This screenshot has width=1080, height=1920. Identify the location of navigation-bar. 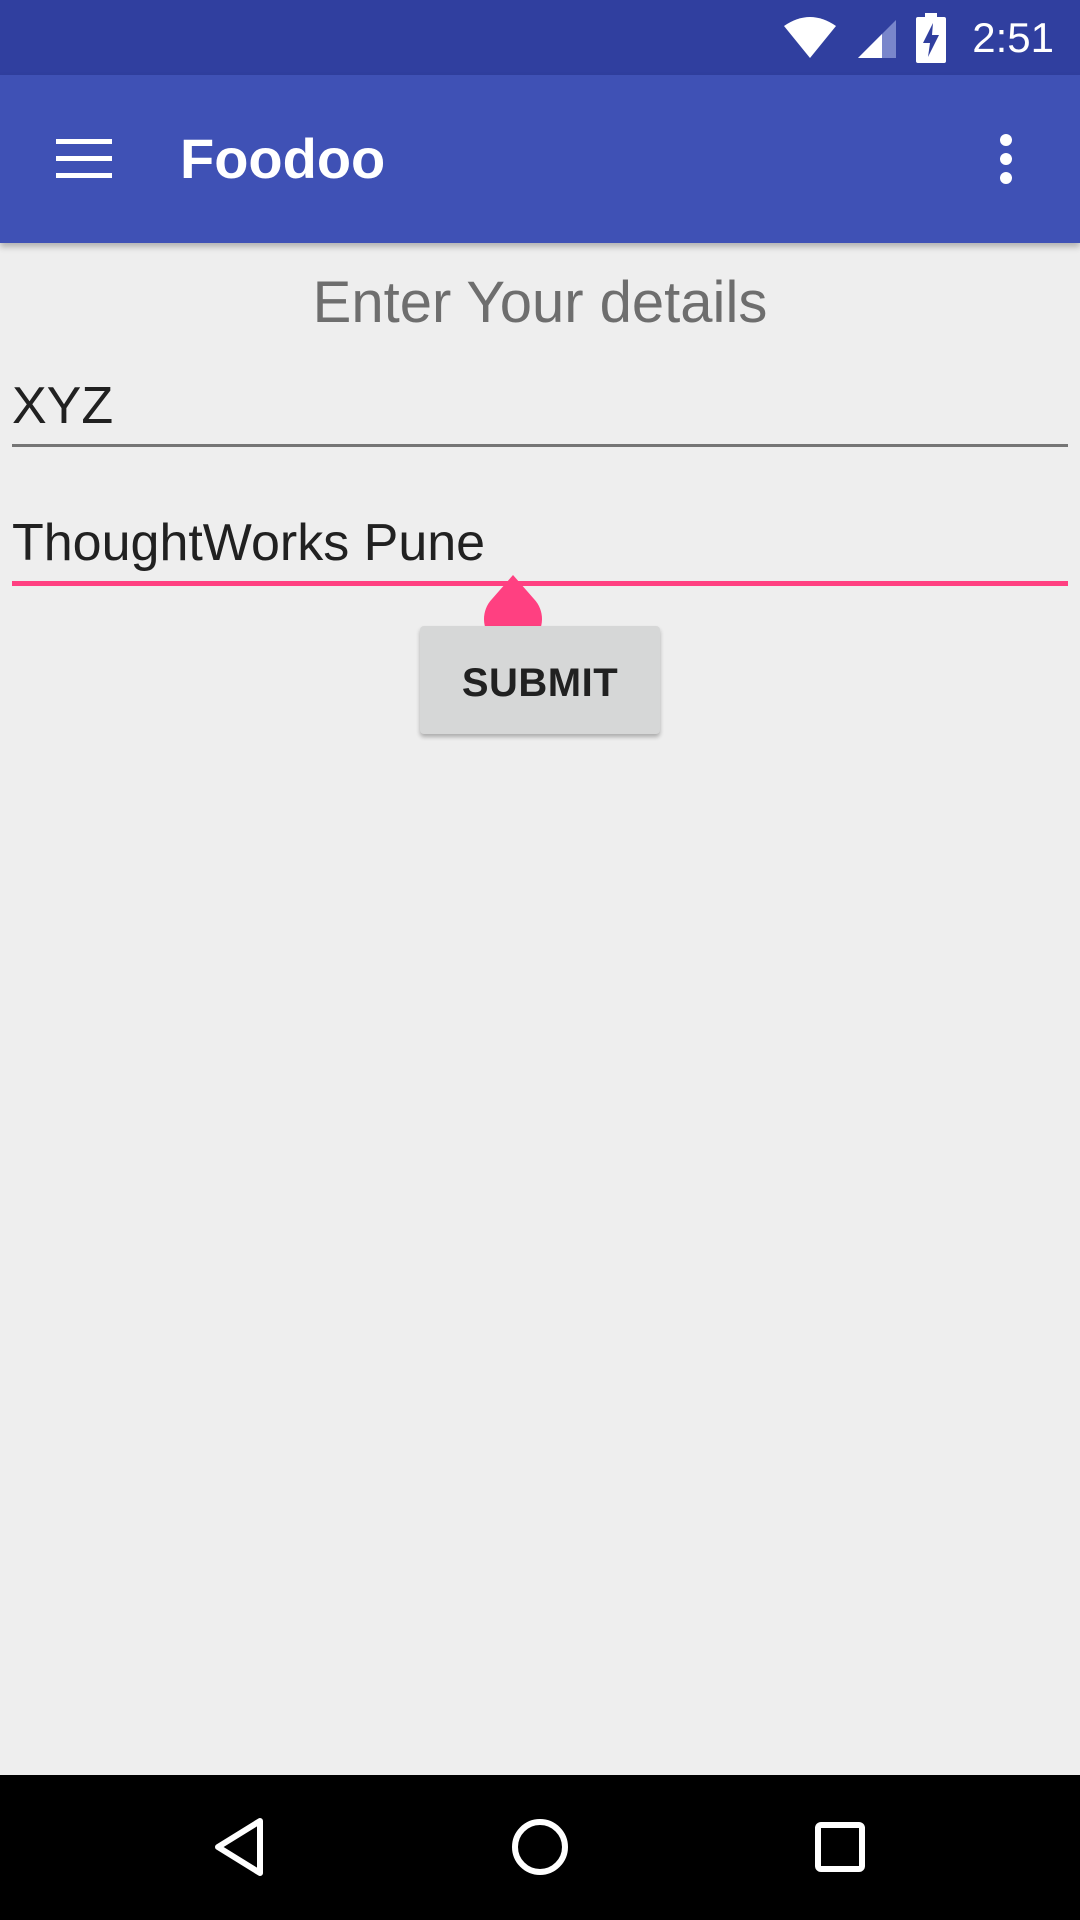
(540, 1847).